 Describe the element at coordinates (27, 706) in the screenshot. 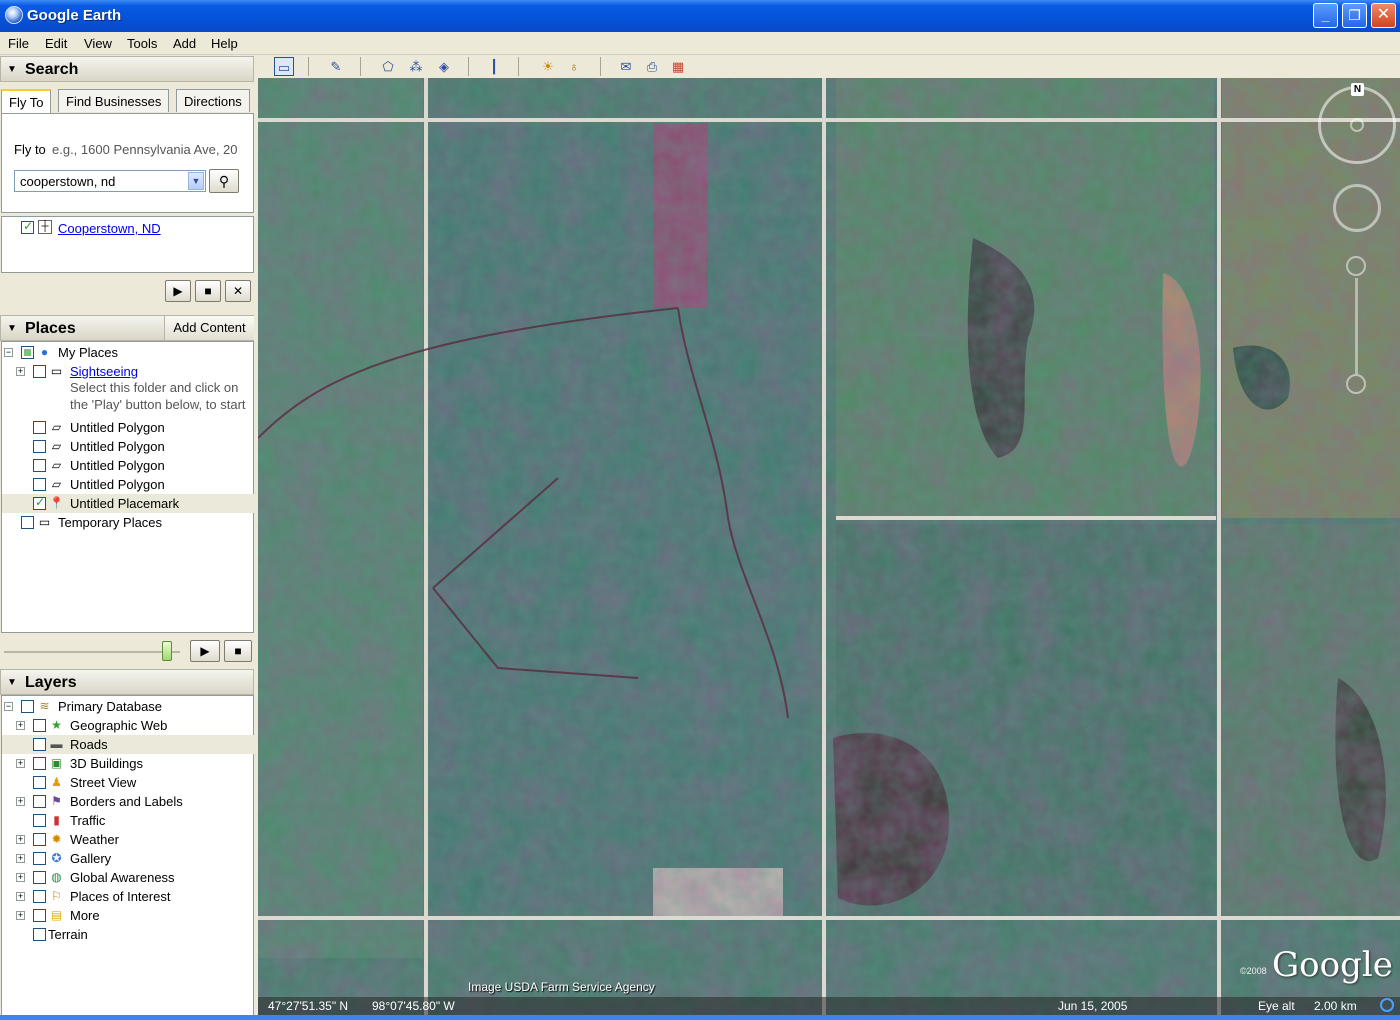

I see `primary-database-checkbox` at that location.